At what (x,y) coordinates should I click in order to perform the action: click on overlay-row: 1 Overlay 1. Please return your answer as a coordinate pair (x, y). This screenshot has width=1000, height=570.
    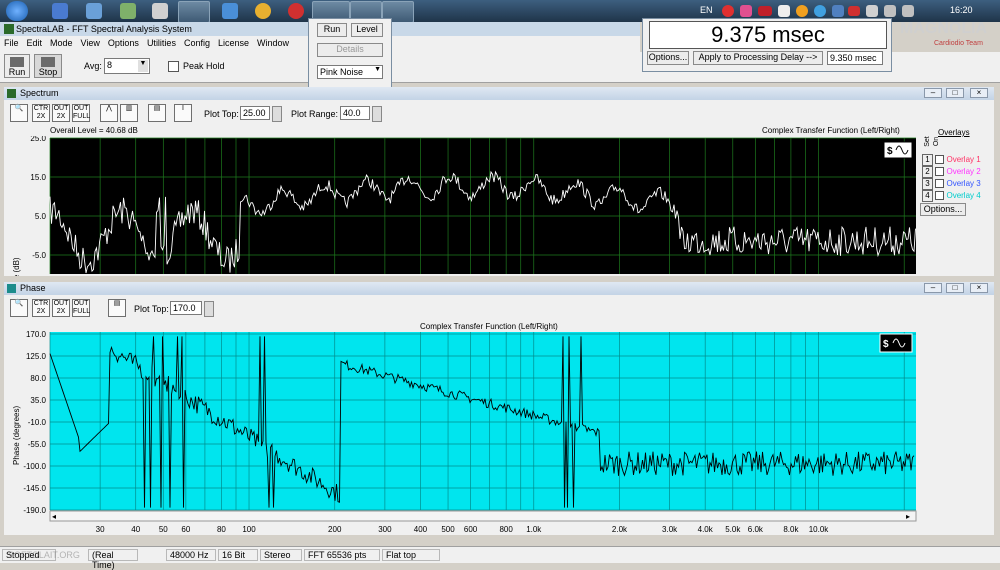
    Looking at the image, I should click on (951, 160).